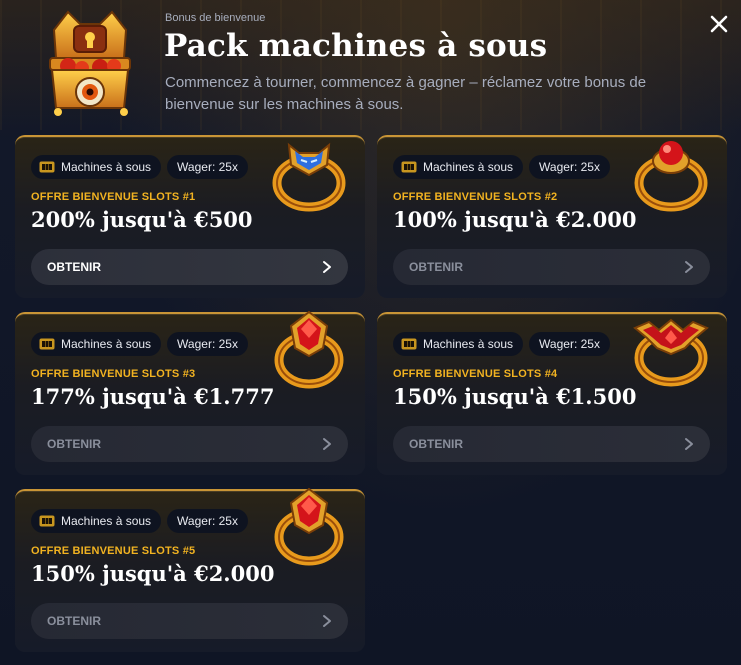 This screenshot has height=665, width=741. I want to click on offer-amount: 150% jusqu'à €2.000, so click(153, 573).